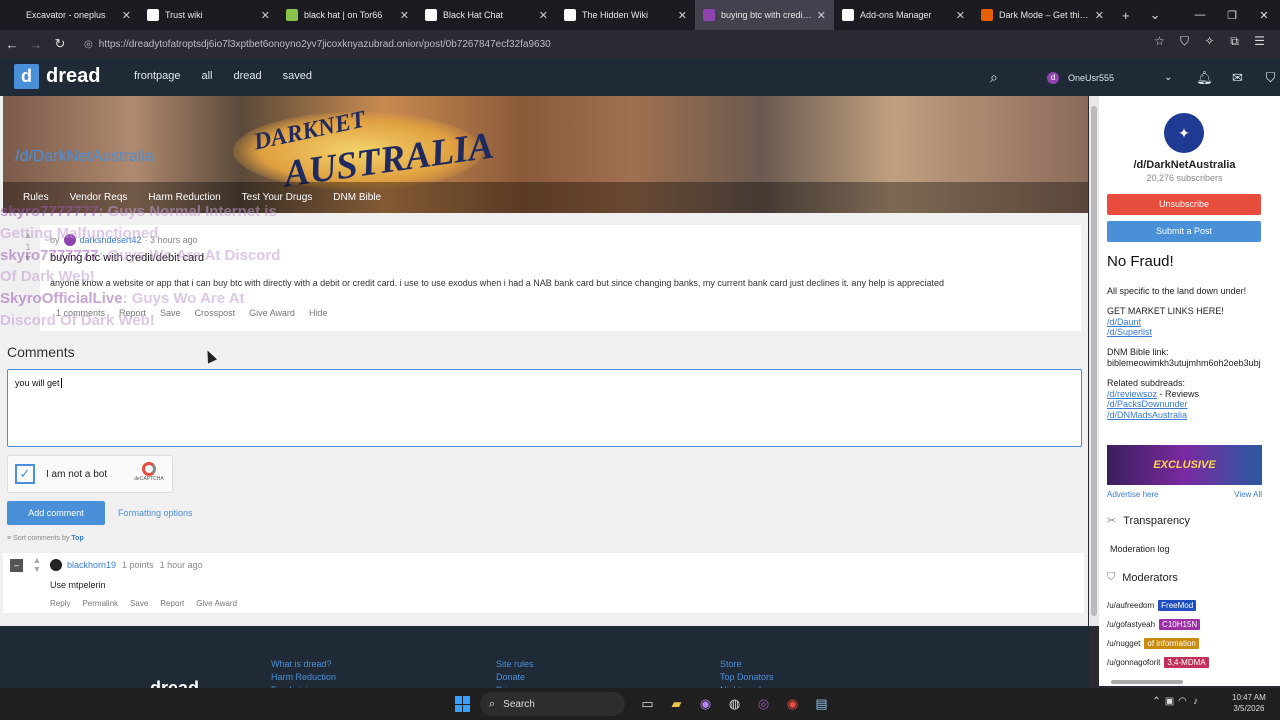 Image resolution: width=1280 pixels, height=720 pixels. I want to click on advertise-link: Advertise here, so click(1133, 494).